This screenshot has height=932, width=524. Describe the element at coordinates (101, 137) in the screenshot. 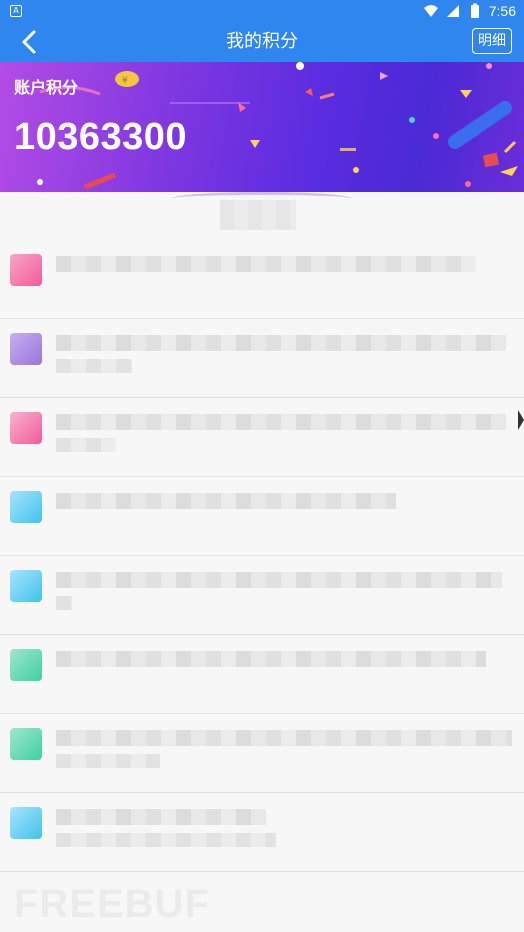

I see `points-value: 10363300` at that location.